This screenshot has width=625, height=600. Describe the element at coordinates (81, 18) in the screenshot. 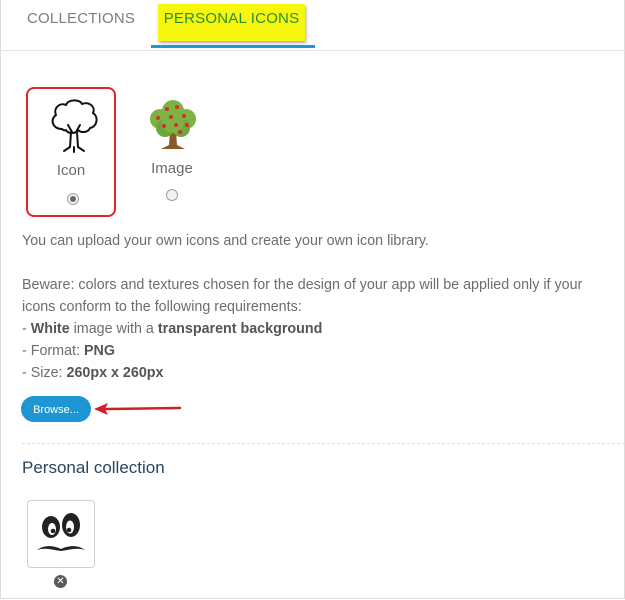

I see `tab-collections-label: COLLECTIONS` at that location.